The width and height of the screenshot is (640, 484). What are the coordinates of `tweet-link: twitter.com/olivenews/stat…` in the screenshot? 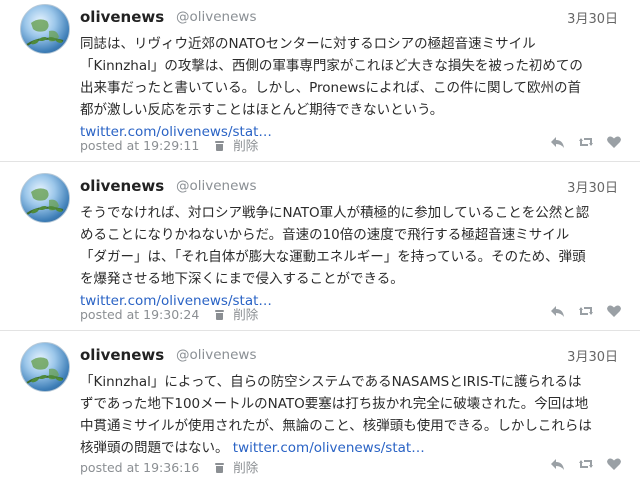 It's located at (329, 448).